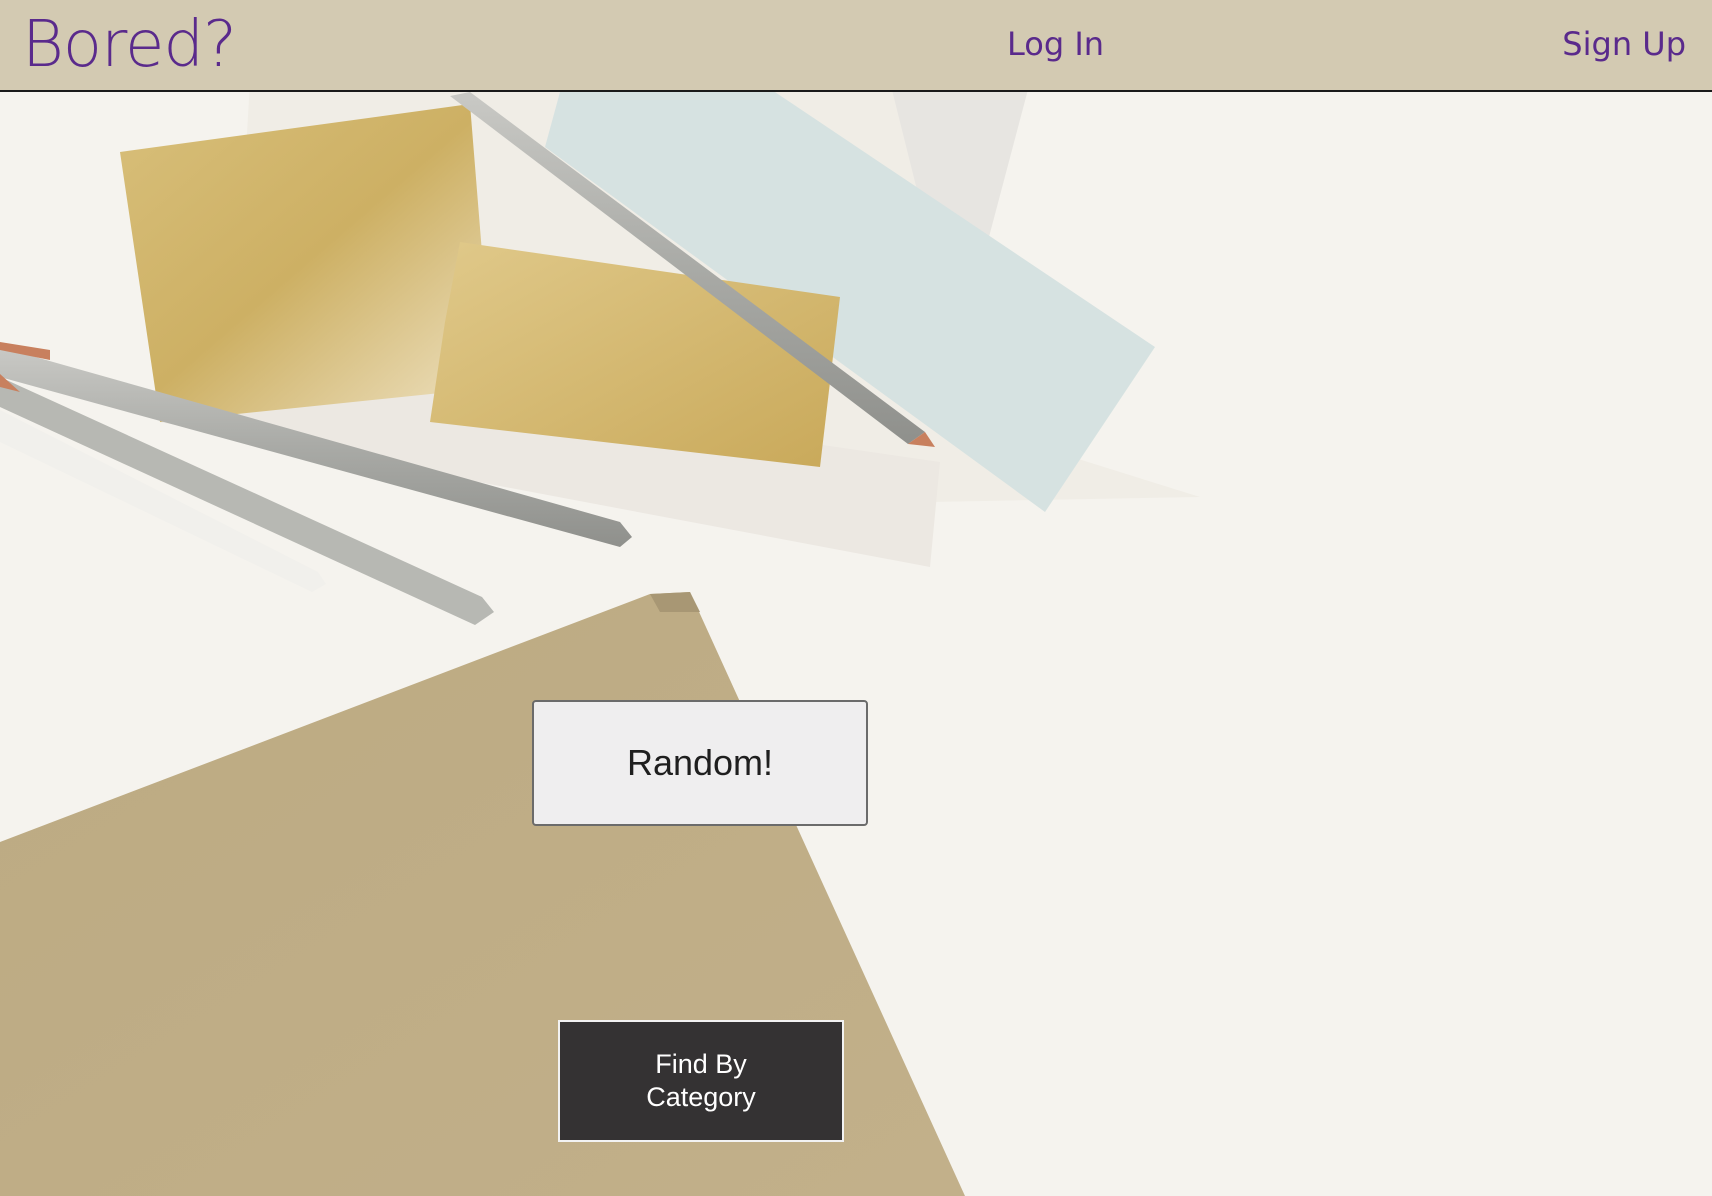  What do you see at coordinates (1624, 44) in the screenshot?
I see `signup-link: Sign Up` at bounding box center [1624, 44].